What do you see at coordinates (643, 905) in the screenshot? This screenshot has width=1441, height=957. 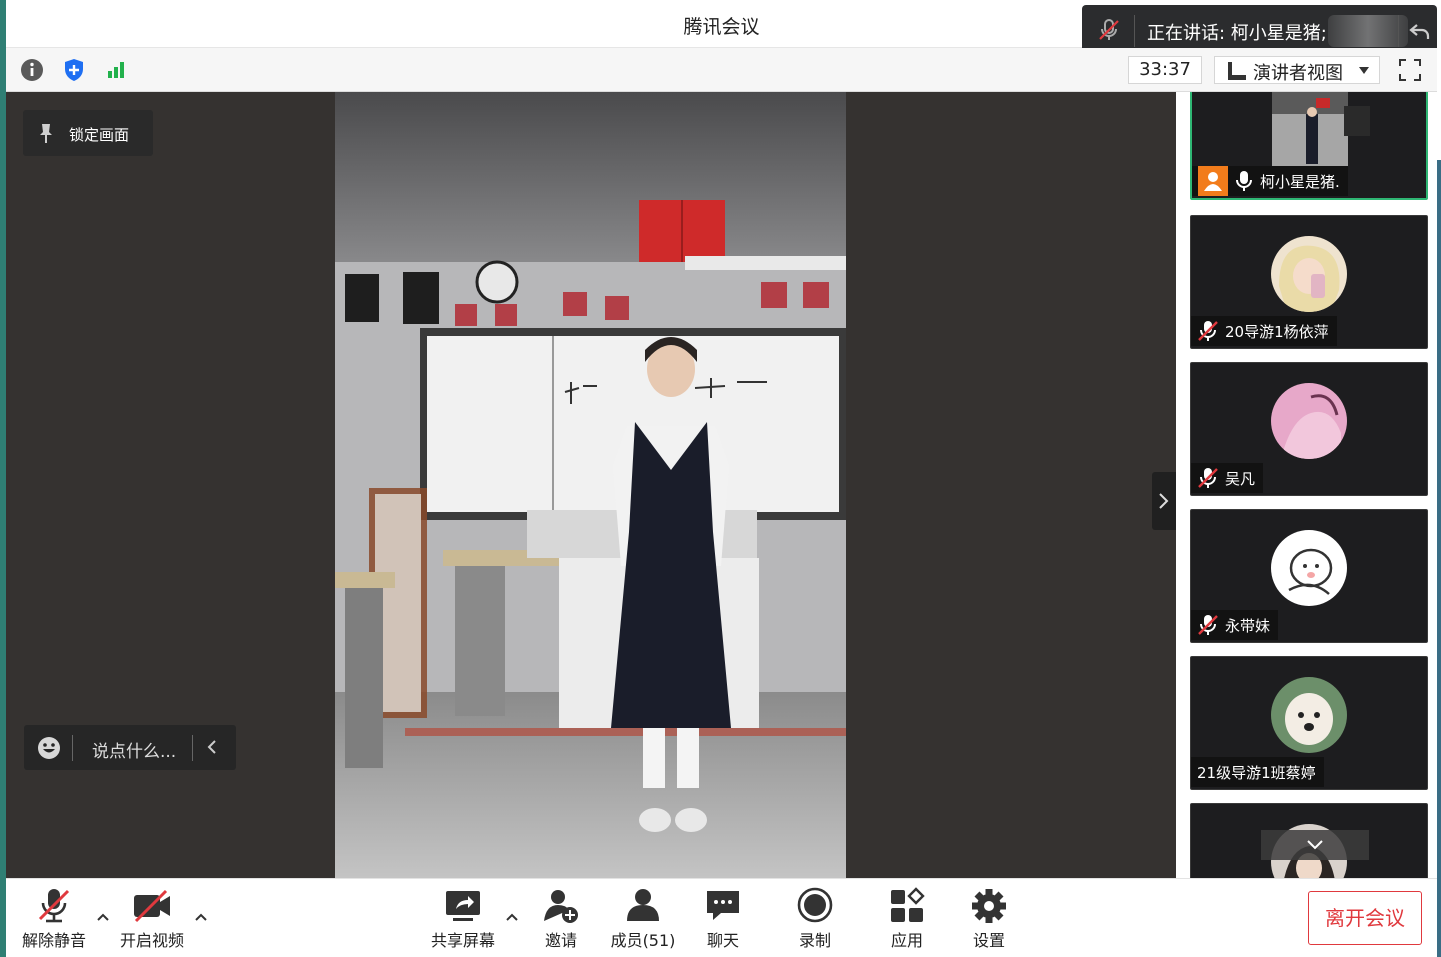 I see `members-icon` at bounding box center [643, 905].